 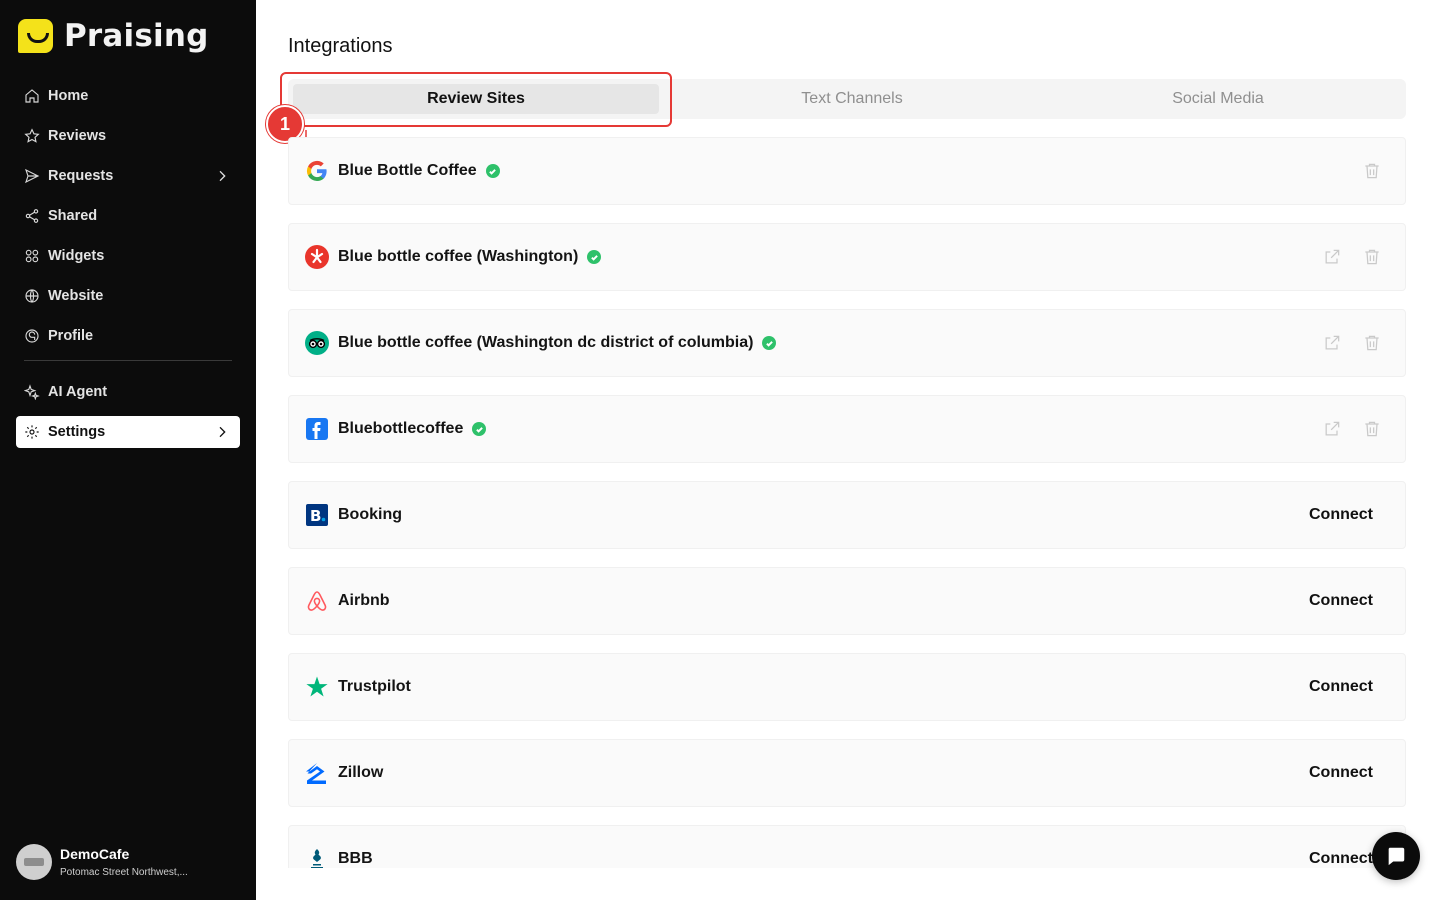 I want to click on profile-icon, so click(x=32, y=336).